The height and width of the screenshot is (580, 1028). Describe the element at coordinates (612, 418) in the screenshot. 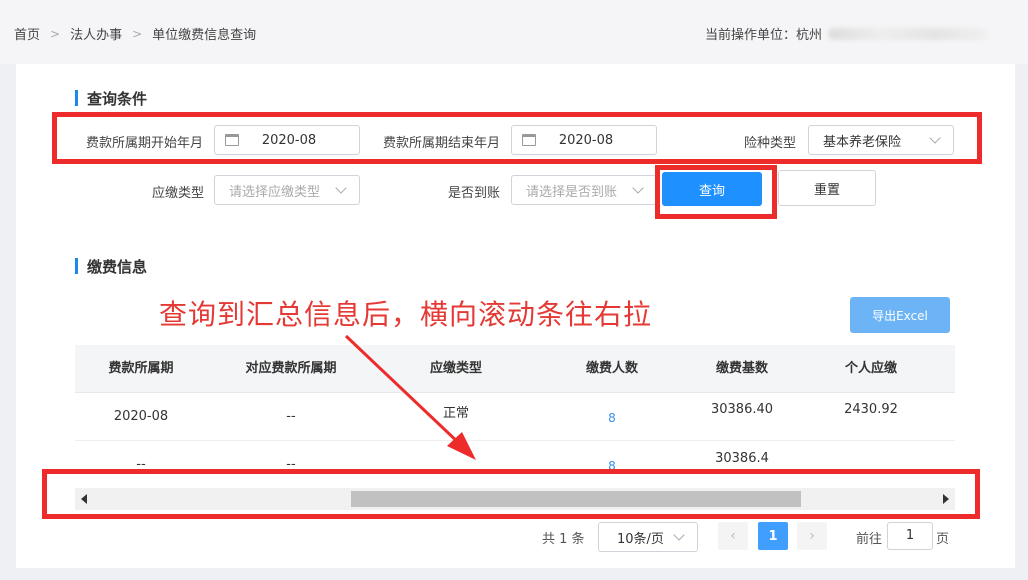

I see `cell-headcount-link: 8` at that location.